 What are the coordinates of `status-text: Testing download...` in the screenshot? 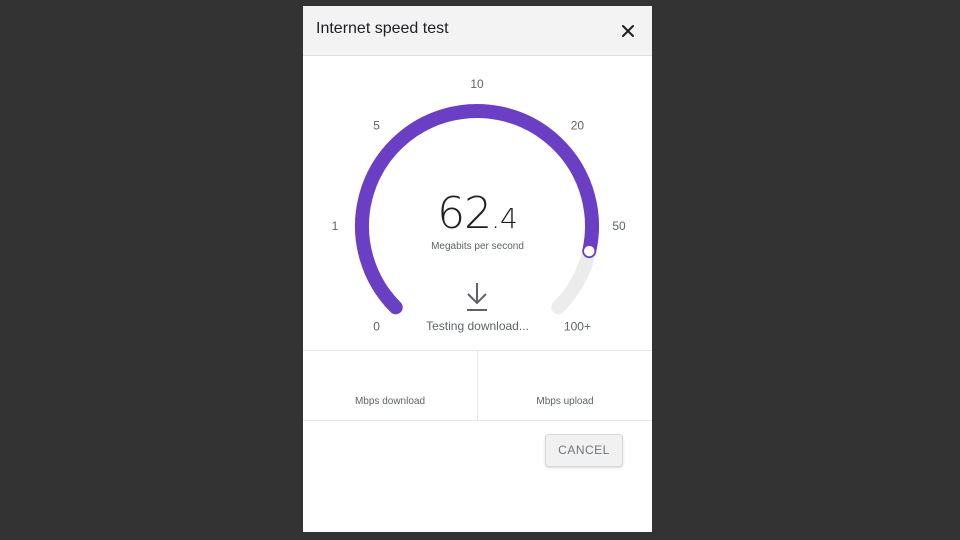 It's located at (477, 326).